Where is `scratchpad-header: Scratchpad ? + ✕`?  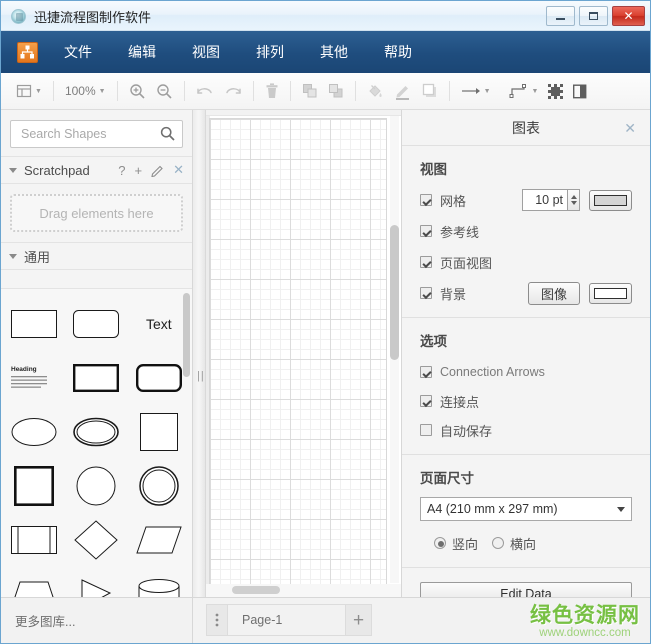 scratchpad-header: Scratchpad ? + ✕ is located at coordinates (96, 170).